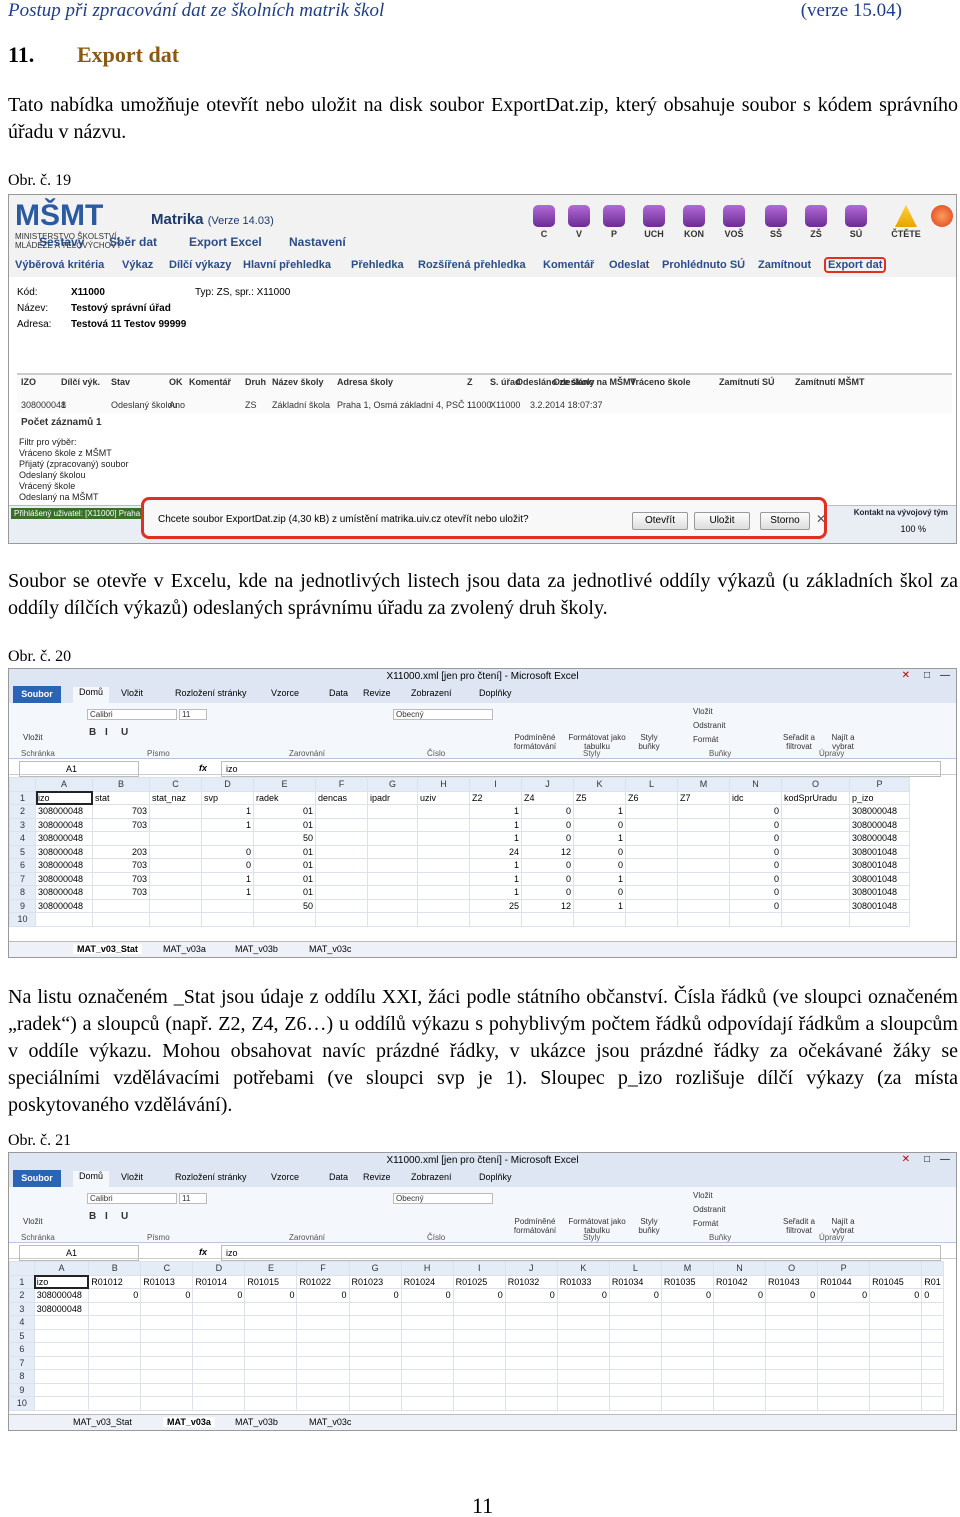 This screenshot has width=960, height=1517. Describe the element at coordinates (132, 693) in the screenshot. I see `tab-1: Vložit` at that location.